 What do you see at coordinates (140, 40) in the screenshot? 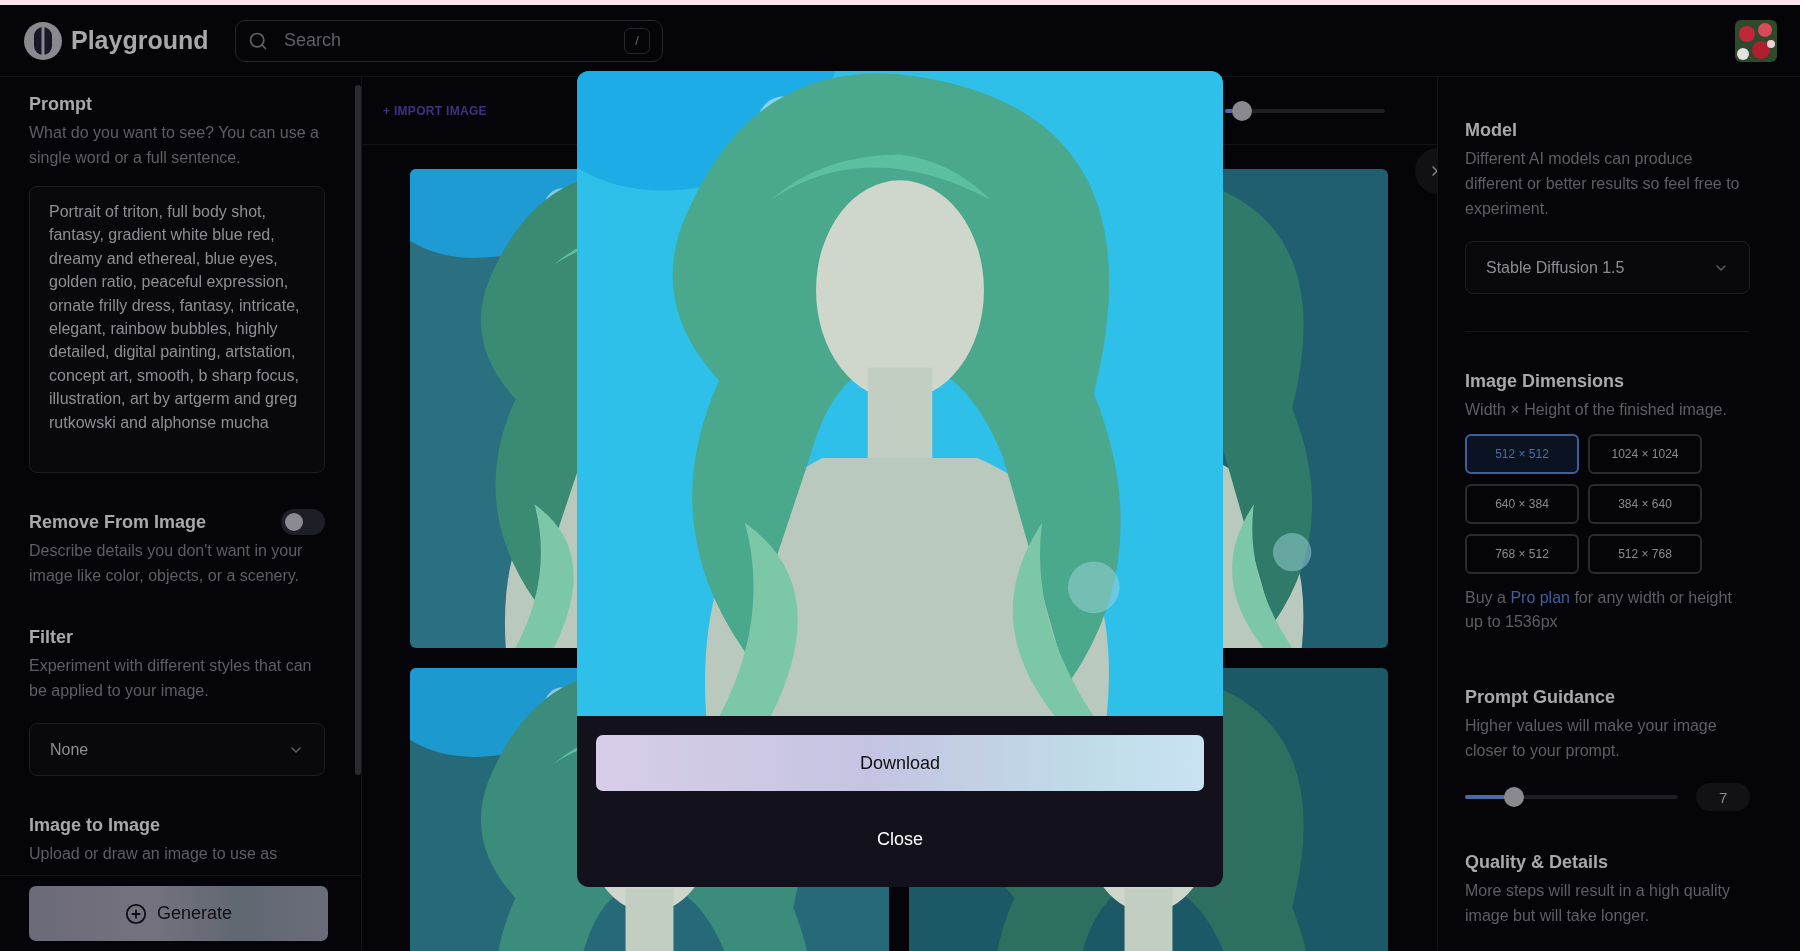
I see `app-logo-text: Playground` at bounding box center [140, 40].